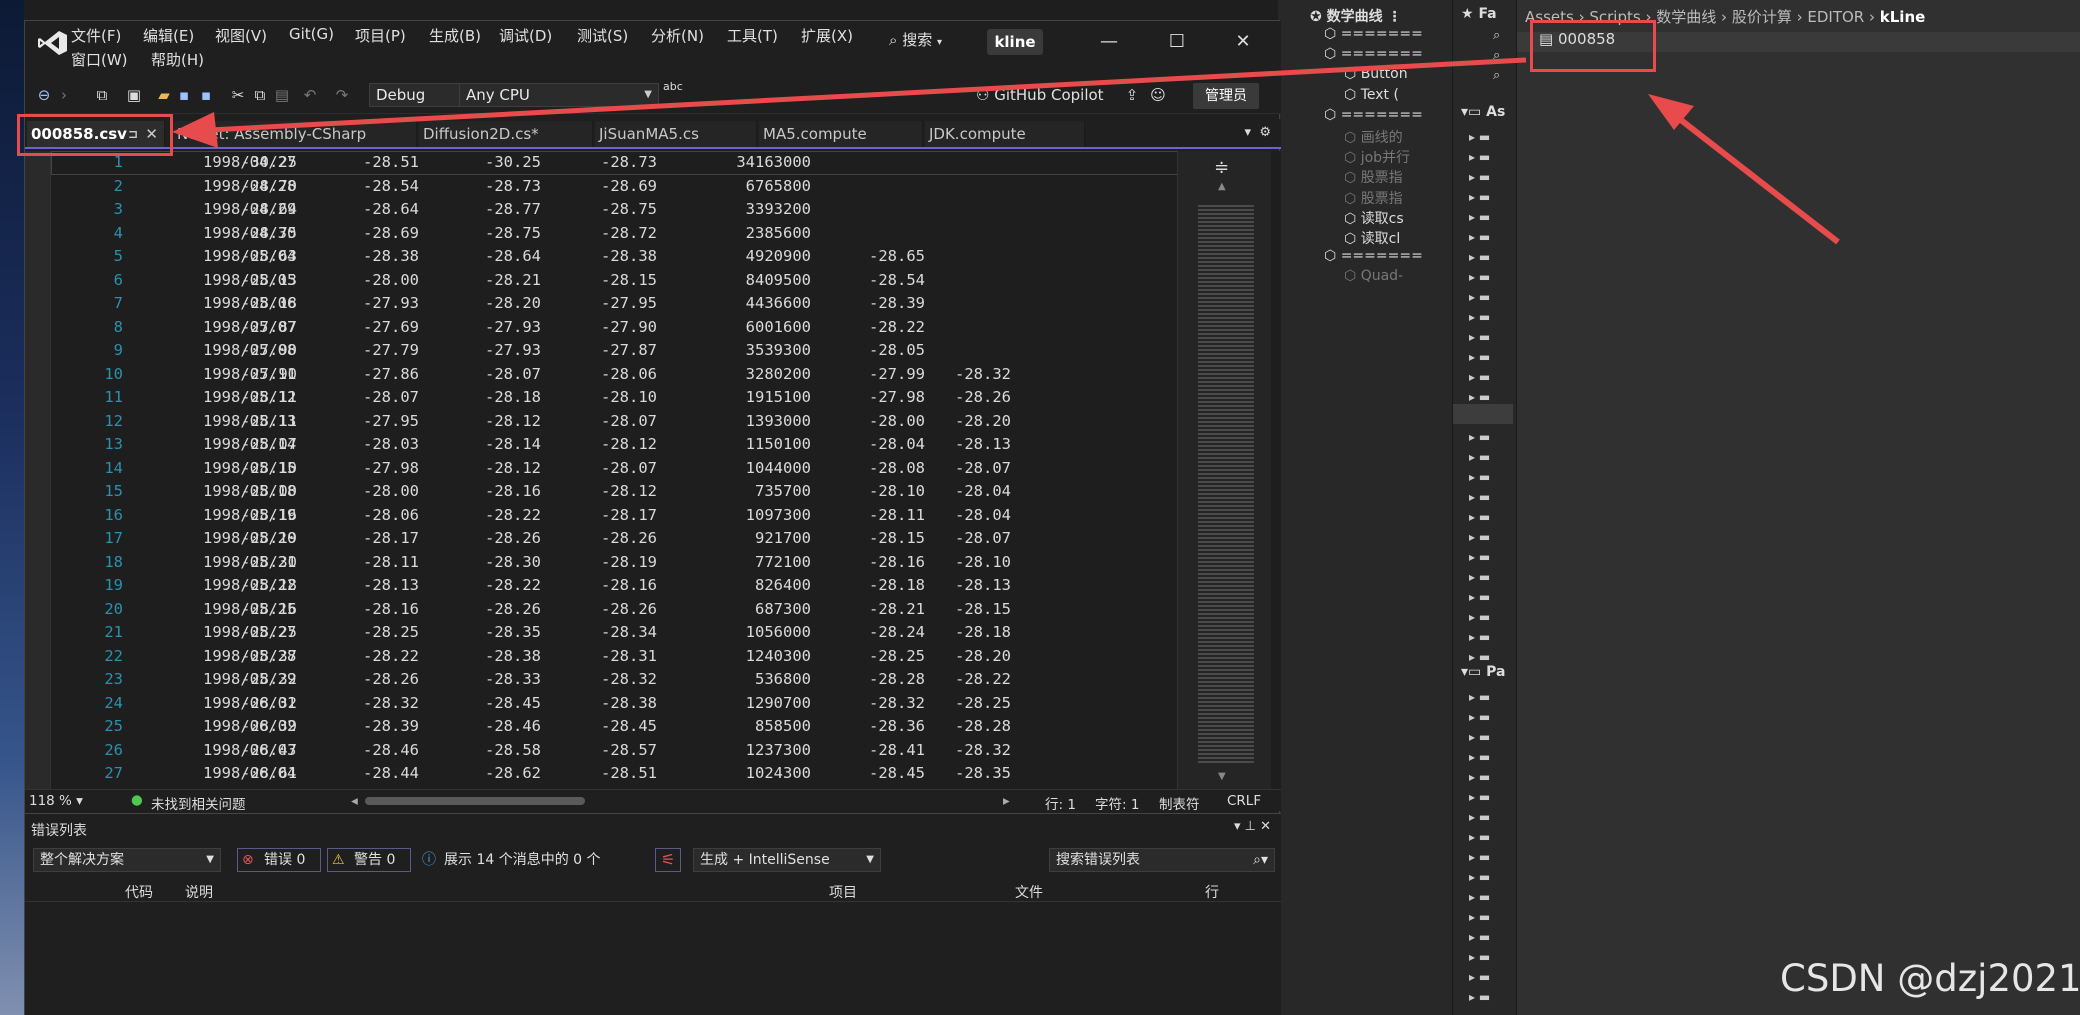 The image size is (2080, 1015). Describe the element at coordinates (369, 860) in the screenshot. I see `warnings-filter-button: ⚠ 警告 0` at that location.